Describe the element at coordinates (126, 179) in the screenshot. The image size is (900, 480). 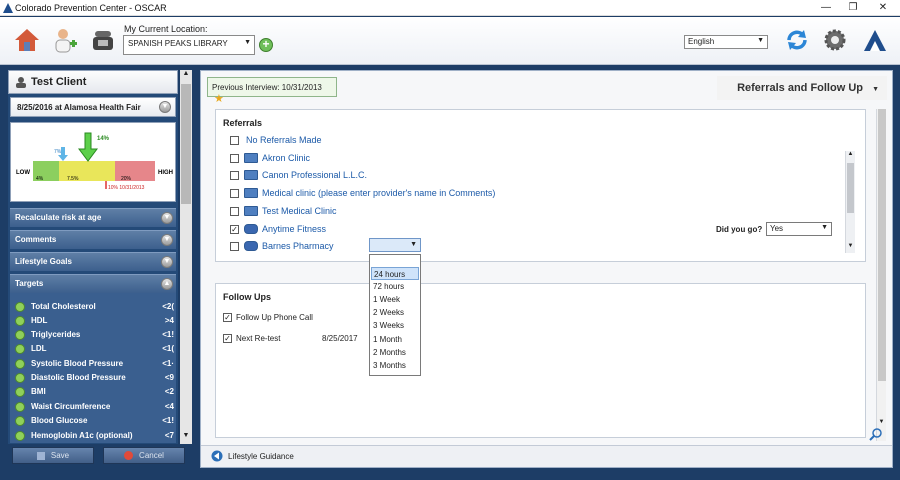
I see `segment-high-value: 20%` at that location.